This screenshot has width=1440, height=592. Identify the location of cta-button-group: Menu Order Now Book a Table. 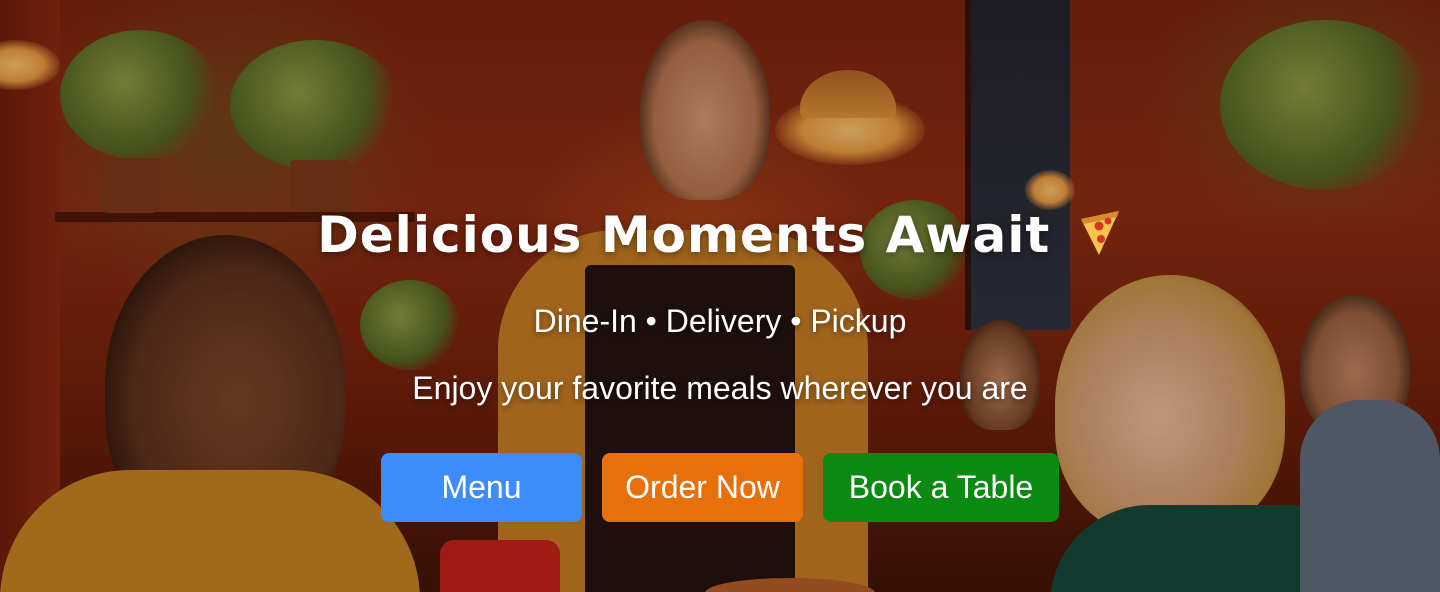
(720, 487).